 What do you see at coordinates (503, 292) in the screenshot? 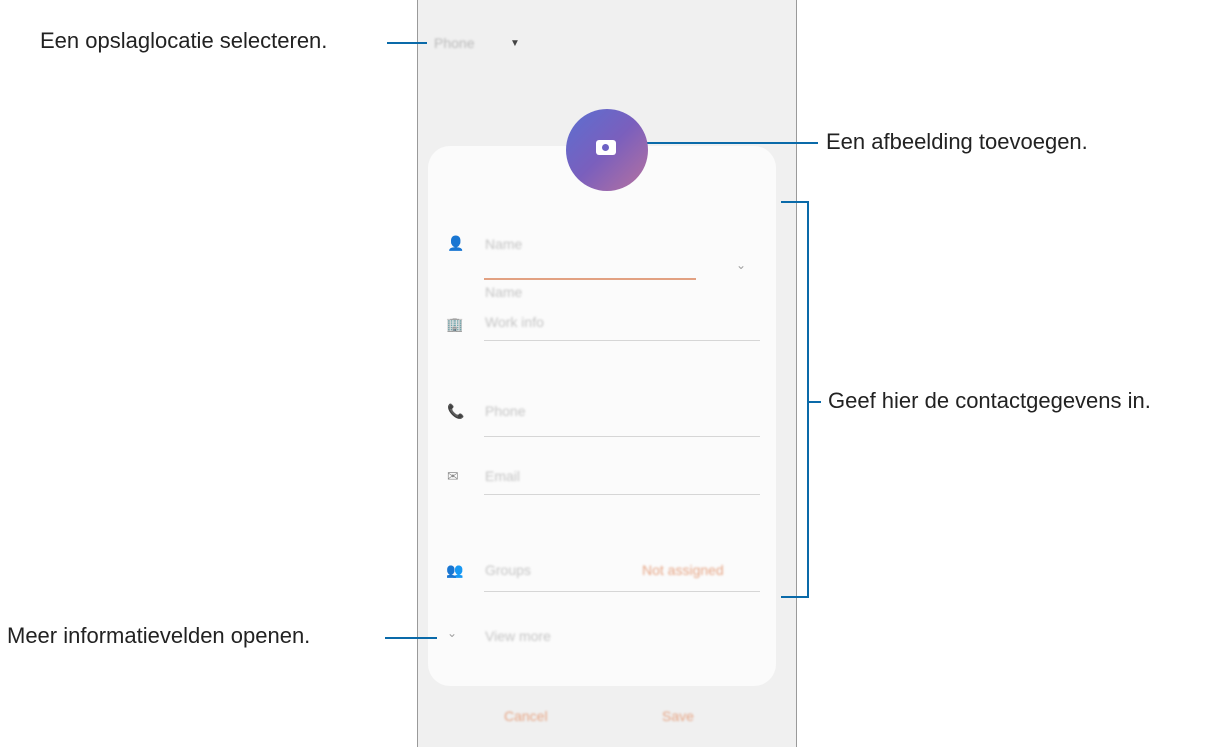
I see `name-input: Name` at bounding box center [503, 292].